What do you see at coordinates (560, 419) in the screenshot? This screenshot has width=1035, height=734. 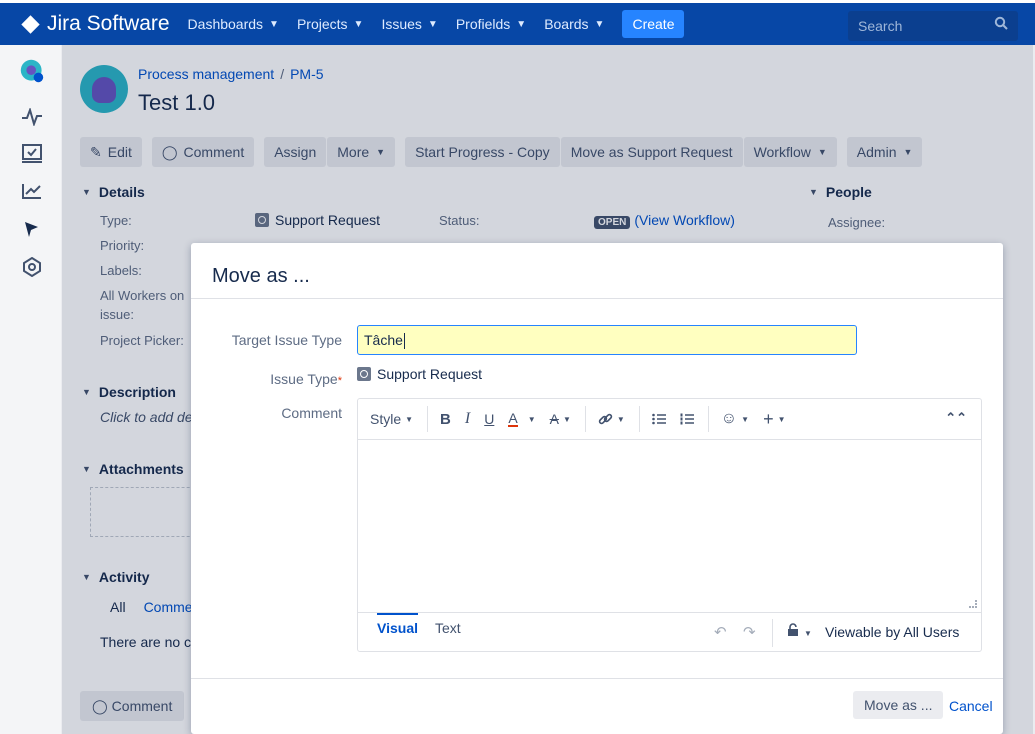 I see `text-effects-icon: A ▼` at bounding box center [560, 419].